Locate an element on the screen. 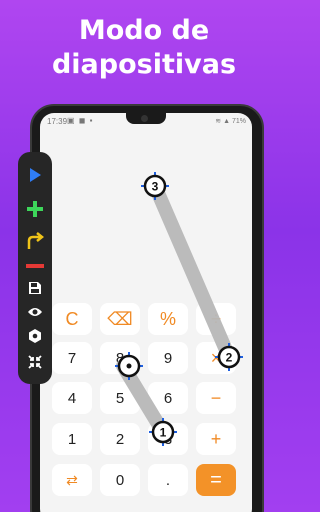 The width and height of the screenshot is (320, 512). target-marker-dot is located at coordinates (129, 366).